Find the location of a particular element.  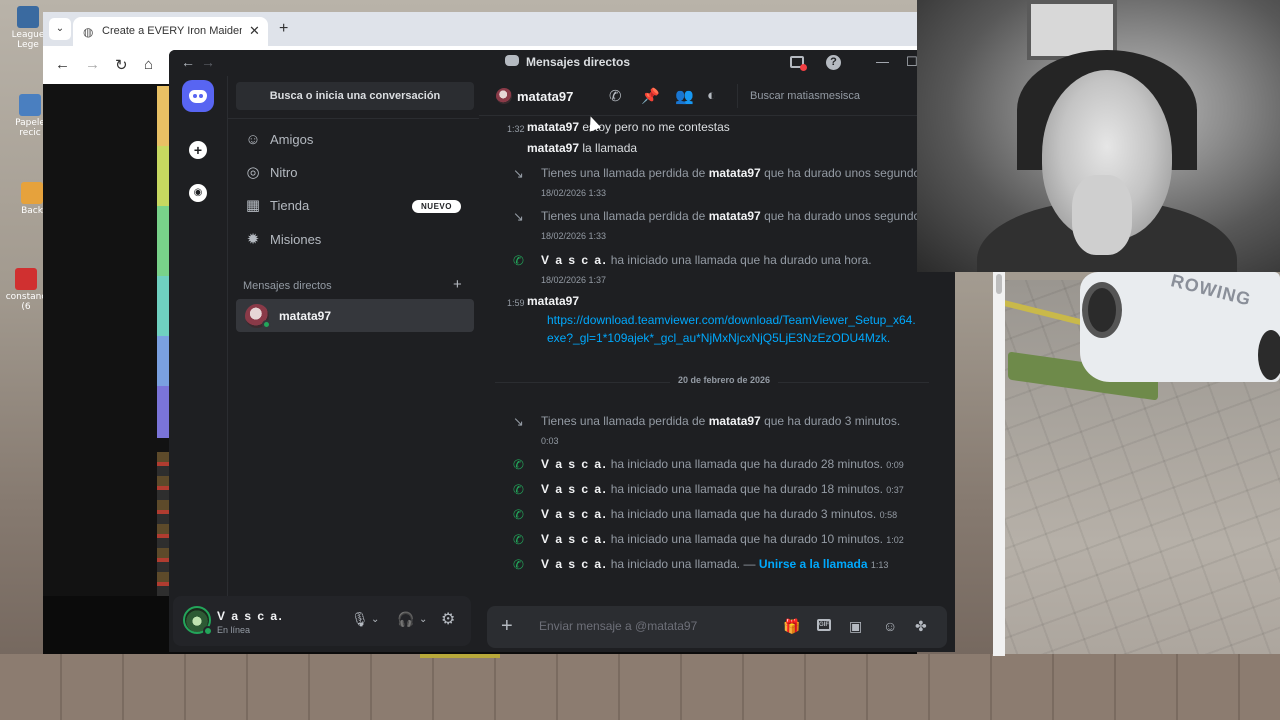

message-time: 18/02/2026 1:33 is located at coordinates (574, 193).